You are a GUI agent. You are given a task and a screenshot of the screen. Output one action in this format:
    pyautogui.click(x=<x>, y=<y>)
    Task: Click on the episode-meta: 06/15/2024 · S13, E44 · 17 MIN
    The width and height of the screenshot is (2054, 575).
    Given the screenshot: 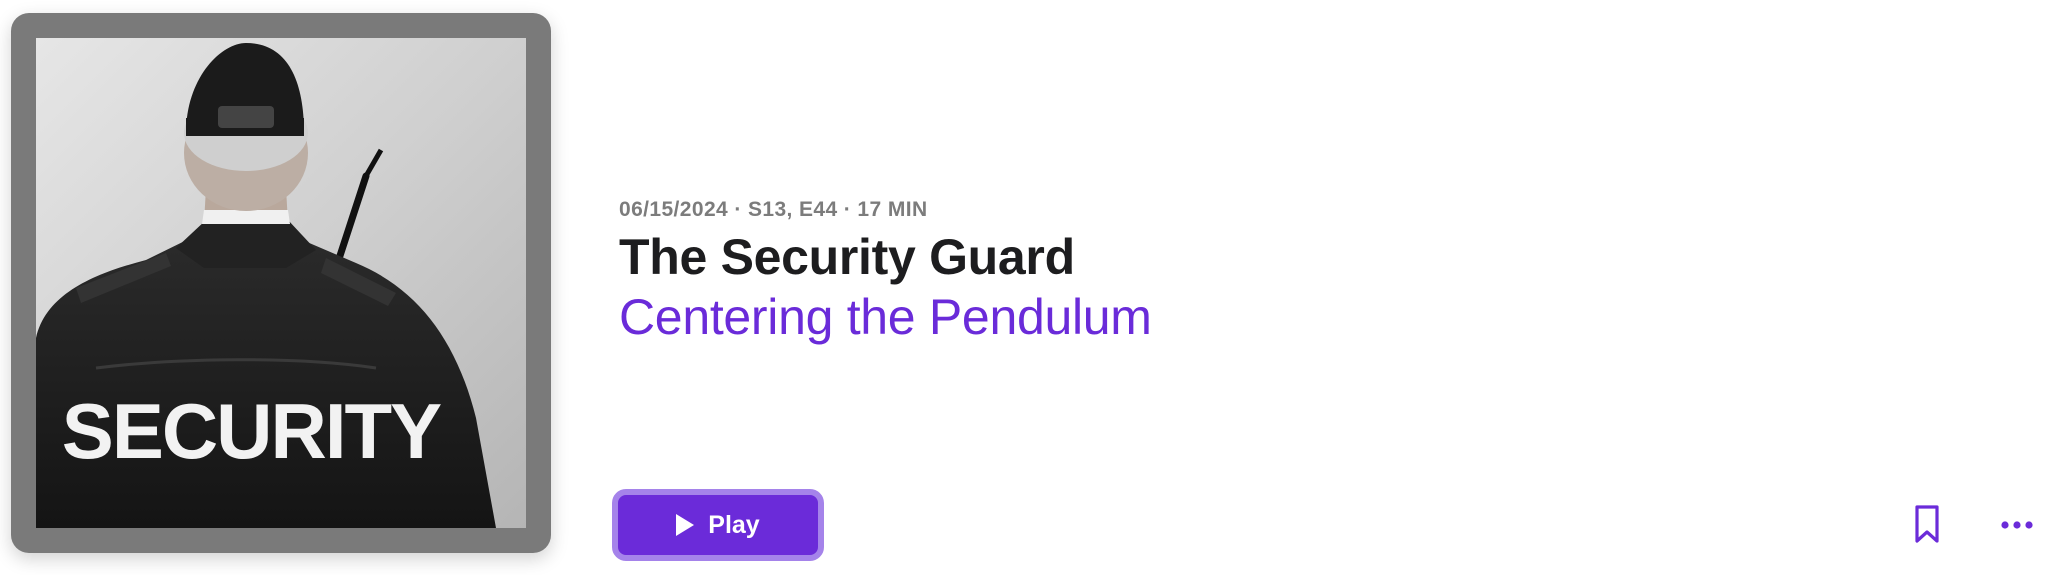 What is the action you would take?
    pyautogui.click(x=773, y=209)
    